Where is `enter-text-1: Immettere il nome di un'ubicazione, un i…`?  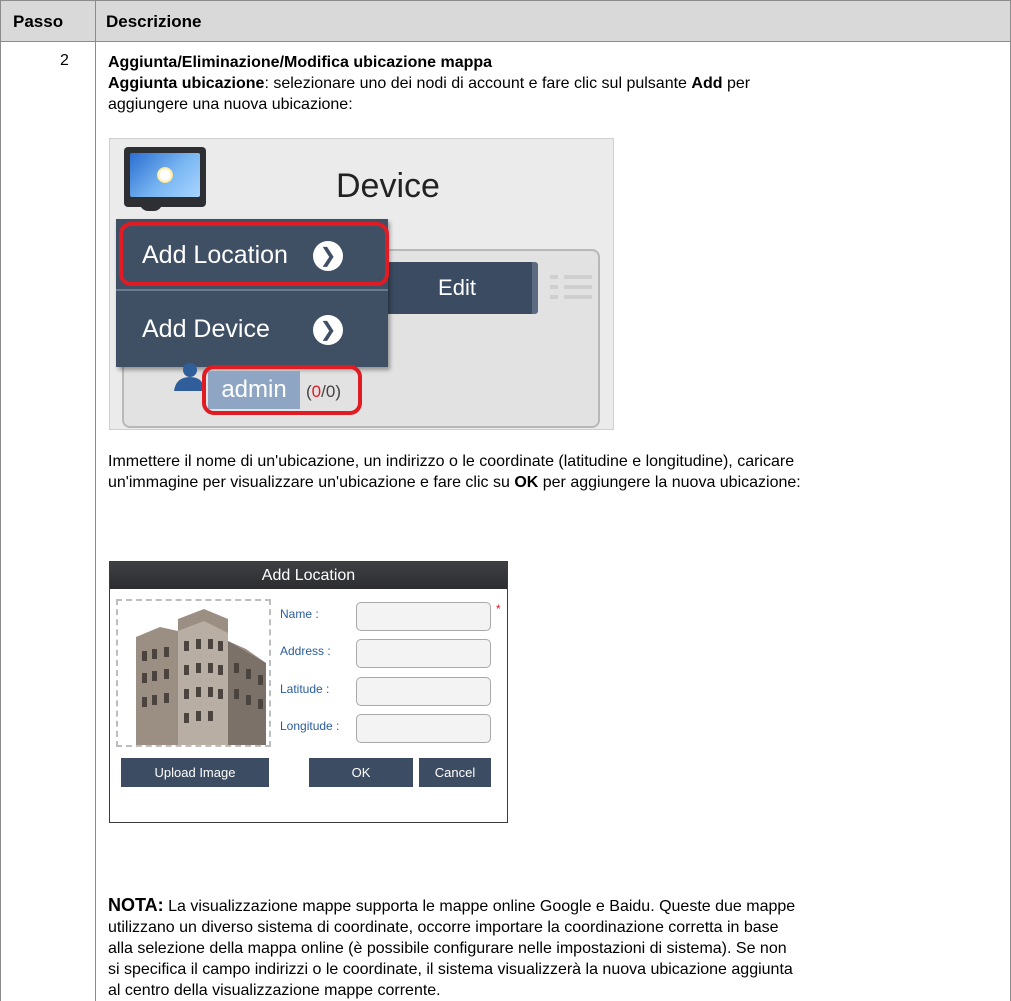
enter-text-1: Immettere il nome di un'ubicazione, un i… is located at coordinates (451, 461).